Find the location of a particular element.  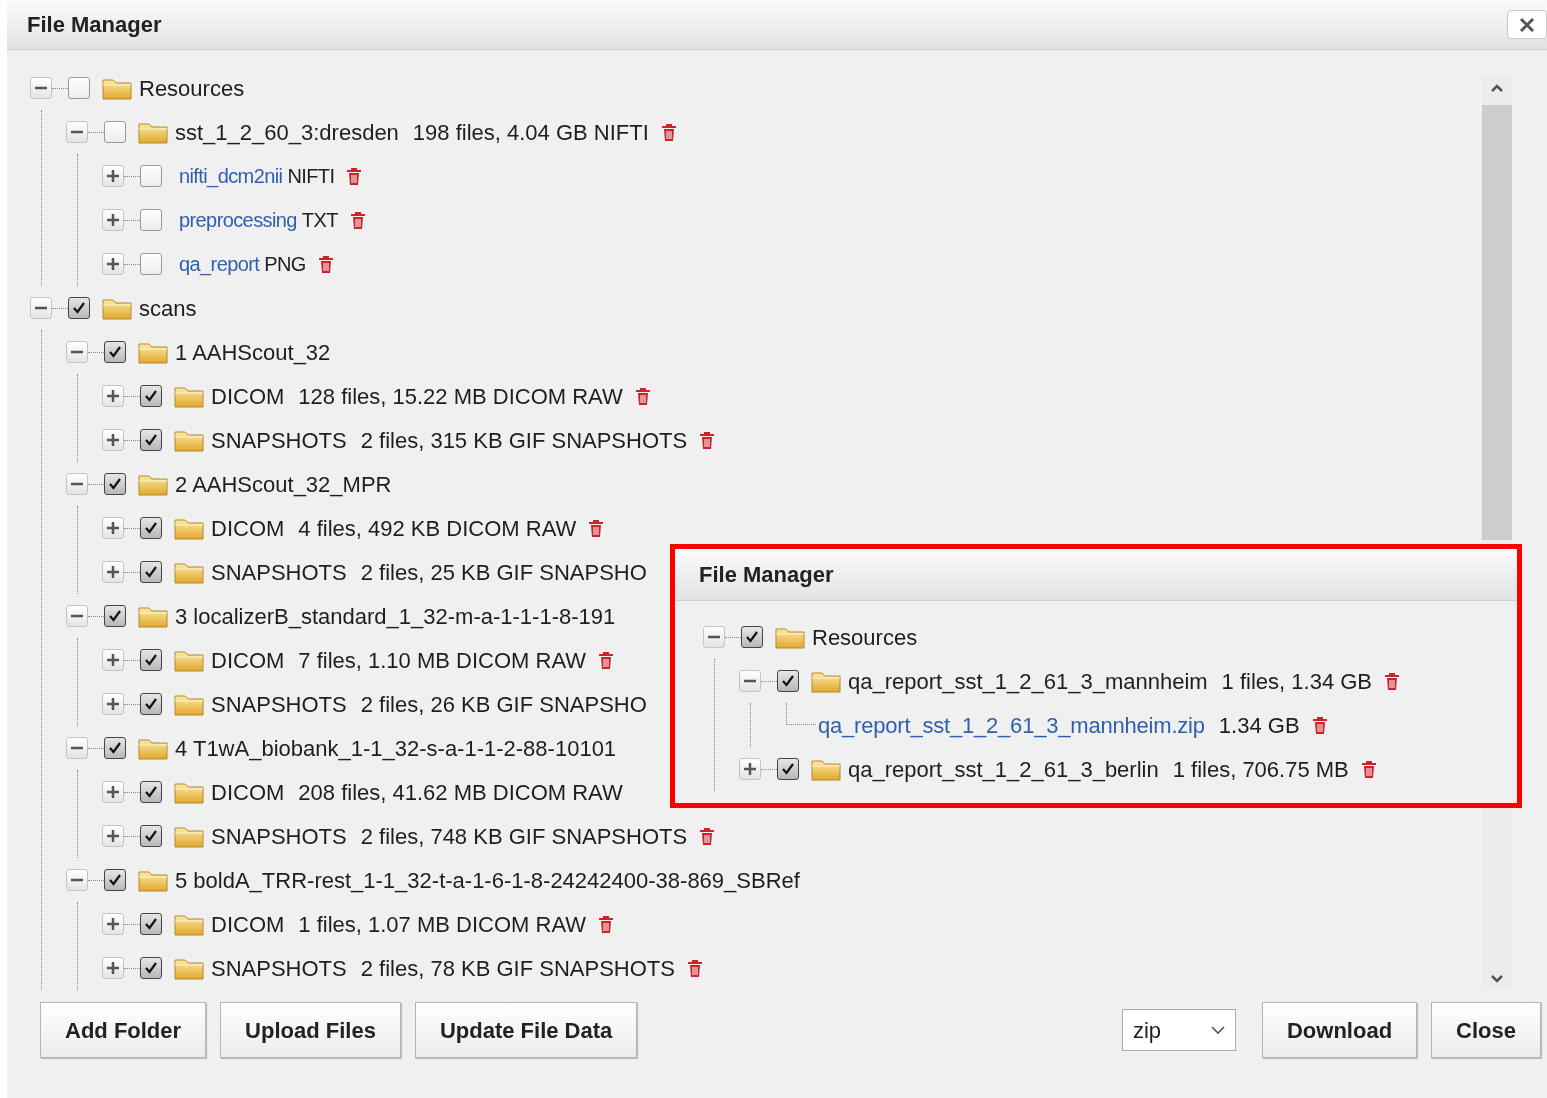

format-select: zip is located at coordinates (1178, 1030).